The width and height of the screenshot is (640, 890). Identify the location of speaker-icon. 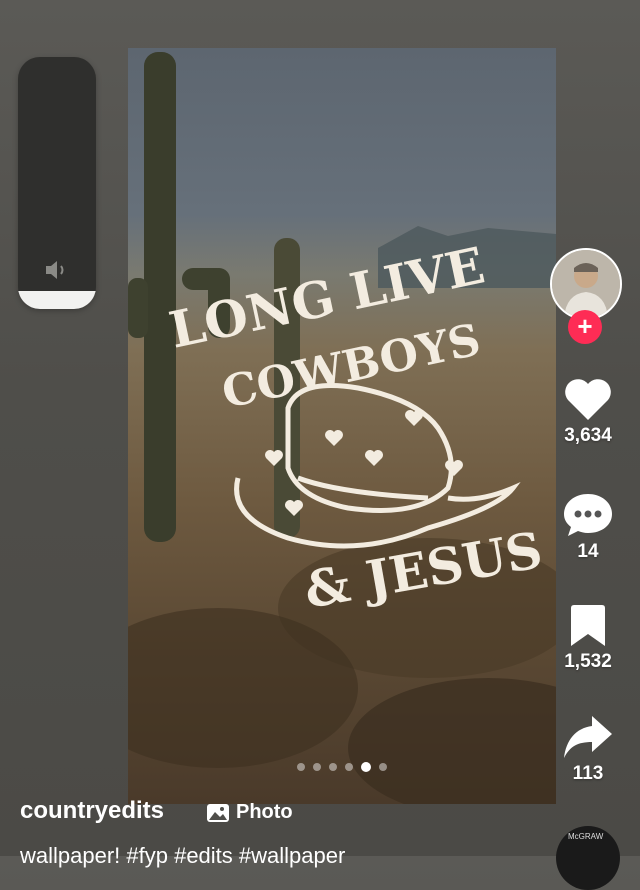
(55, 270).